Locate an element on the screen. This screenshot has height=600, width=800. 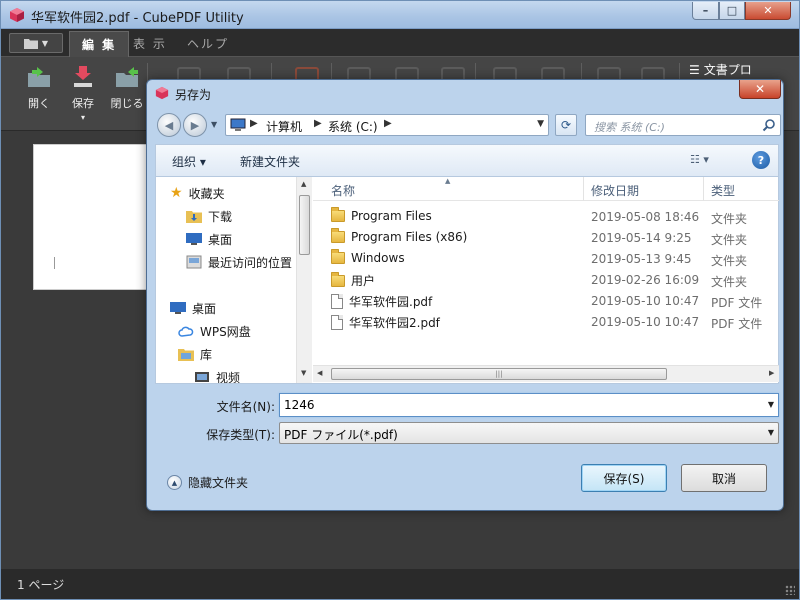
page-thumbnail is located at coordinates (93, 217).